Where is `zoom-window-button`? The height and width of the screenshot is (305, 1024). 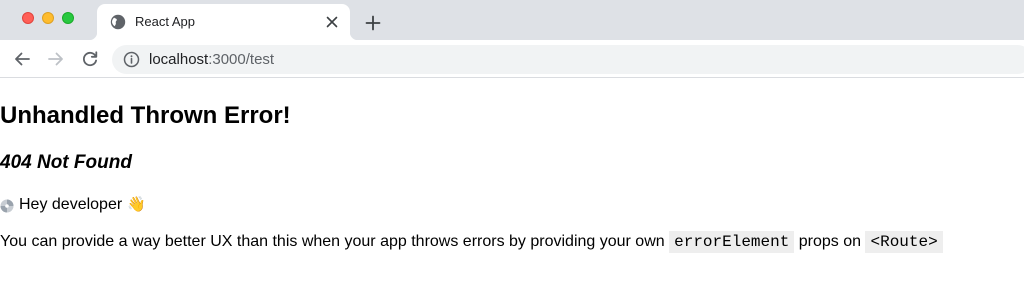
zoom-window-button is located at coordinates (68, 18).